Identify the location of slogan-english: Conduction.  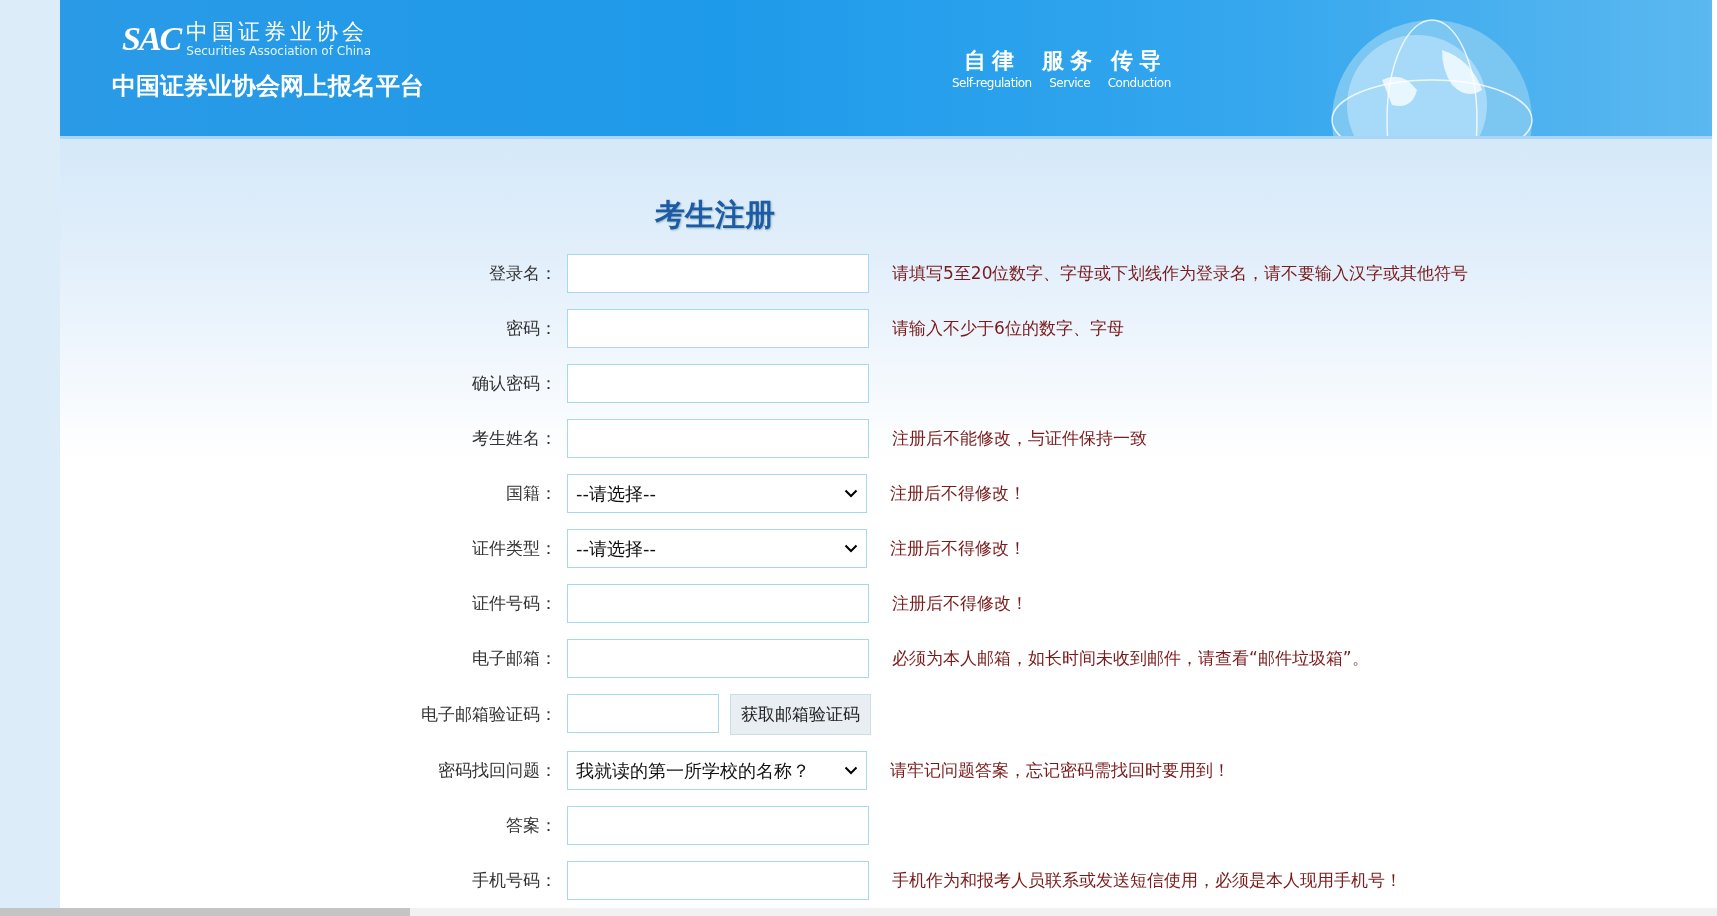
(1139, 83).